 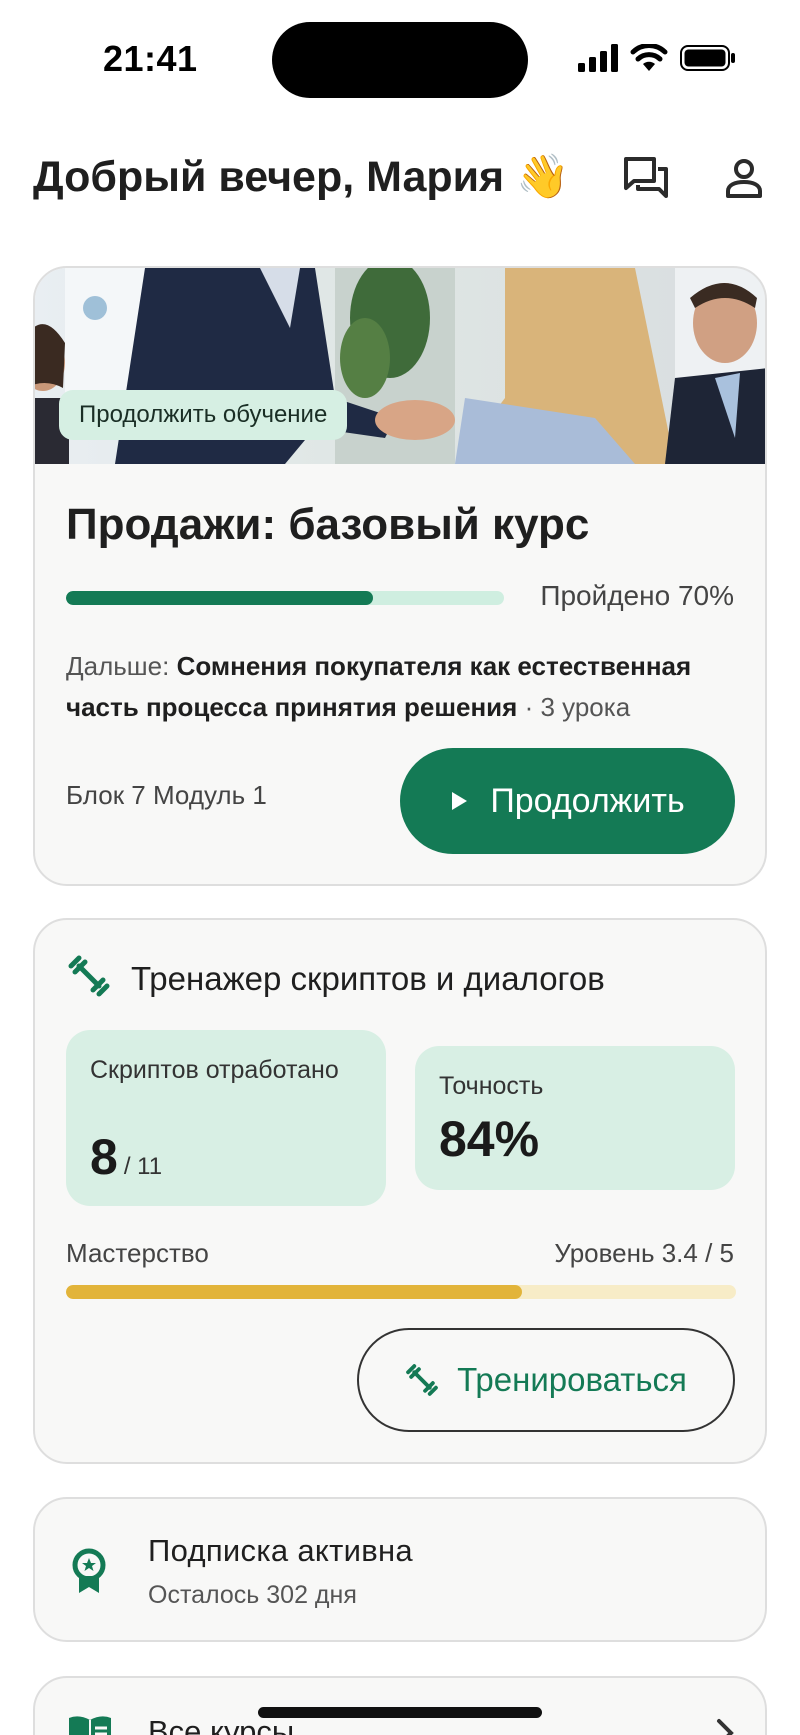 What do you see at coordinates (637, 595) in the screenshot?
I see `course-progress-label: Пройдено 70%` at bounding box center [637, 595].